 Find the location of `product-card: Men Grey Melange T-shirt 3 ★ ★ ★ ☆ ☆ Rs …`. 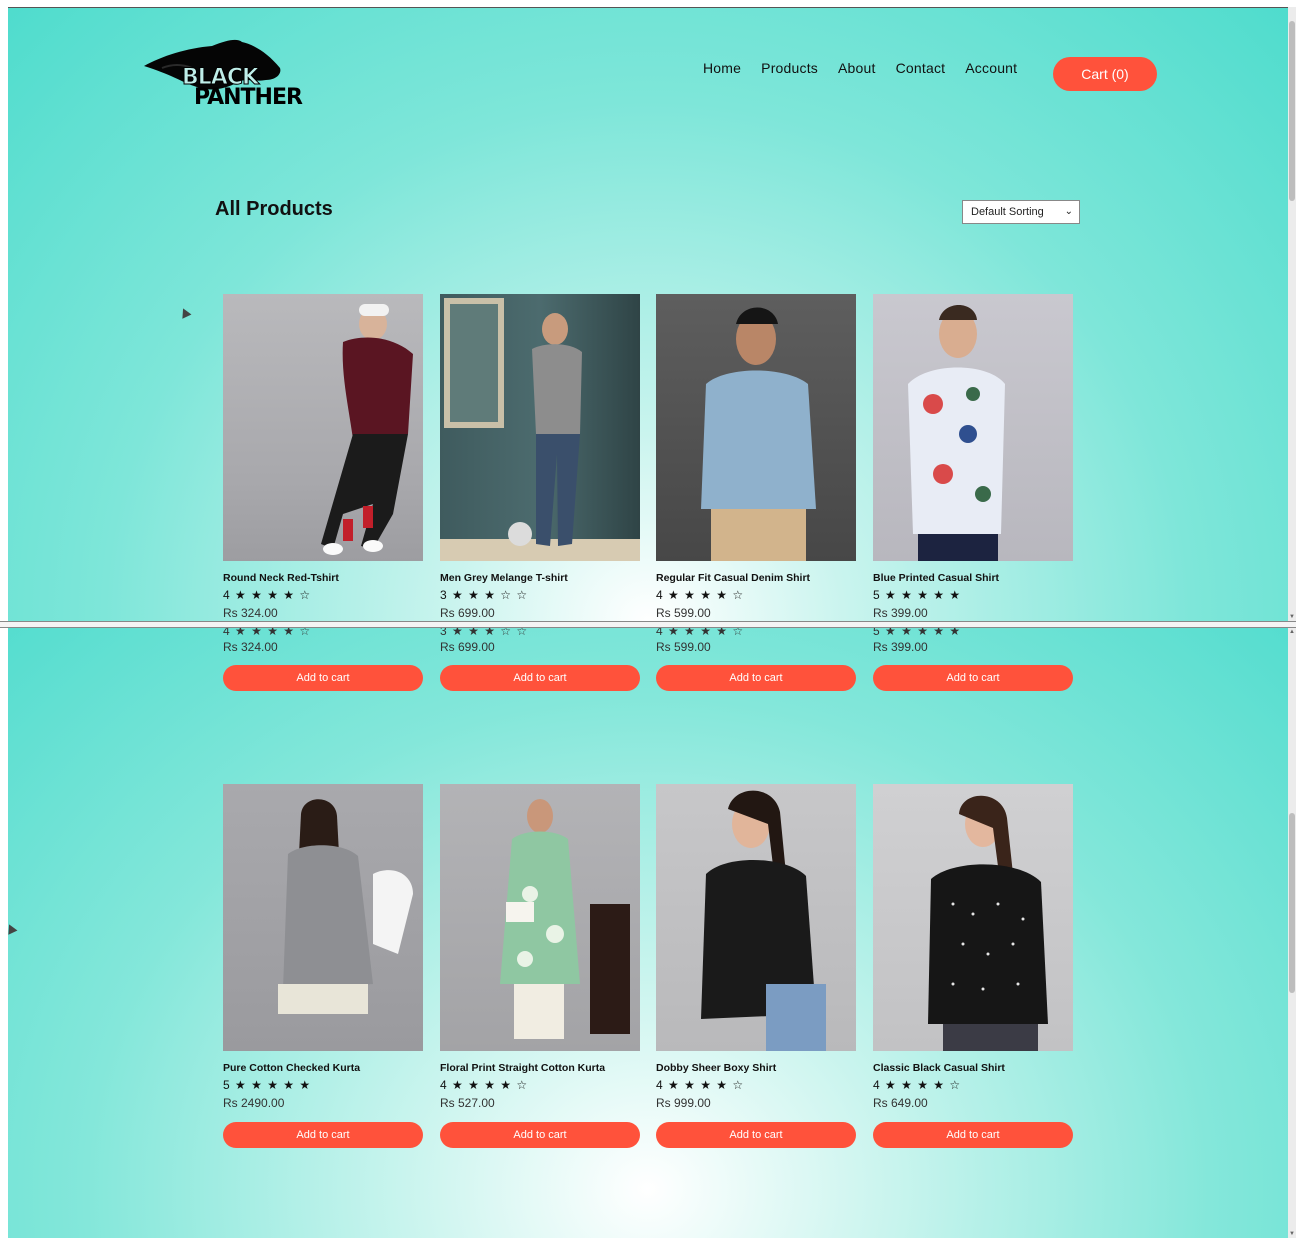

product-card: Men Grey Melange T-shirt 3 ★ ★ ★ ☆ ☆ Rs … is located at coordinates (540, 457).